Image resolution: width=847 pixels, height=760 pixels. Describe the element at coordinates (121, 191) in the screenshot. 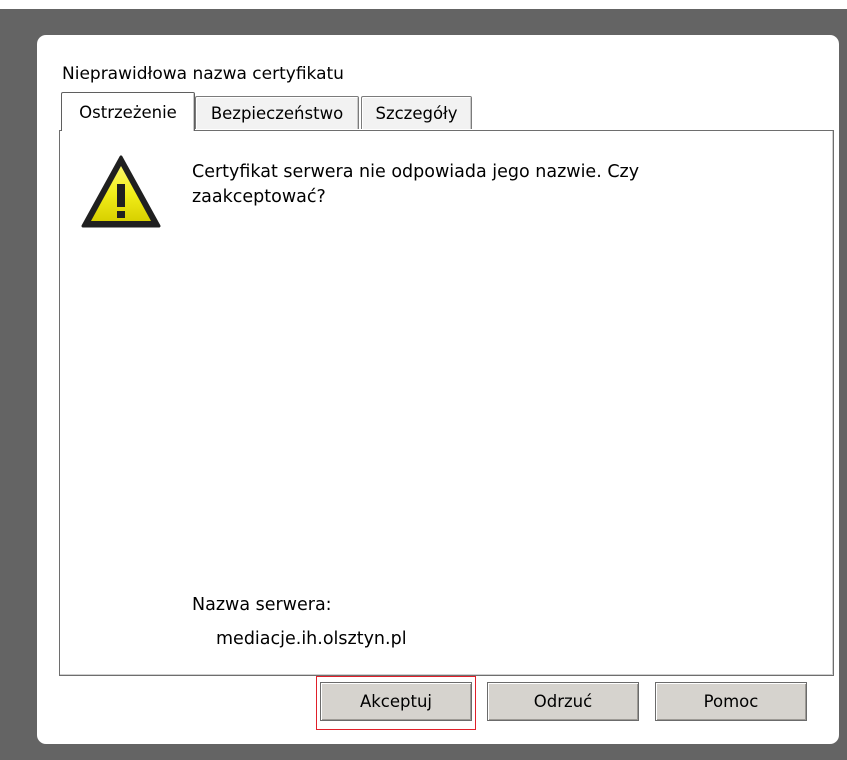

I see `warning-triangle-icon` at that location.